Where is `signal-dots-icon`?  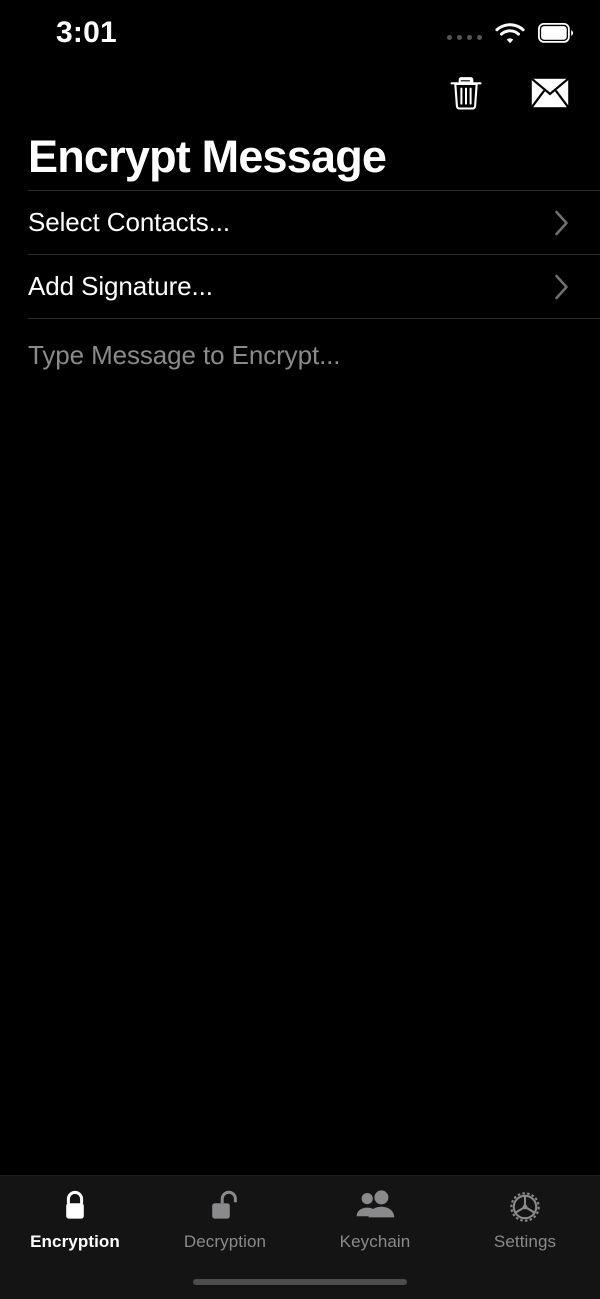
signal-dots-icon is located at coordinates (464, 33).